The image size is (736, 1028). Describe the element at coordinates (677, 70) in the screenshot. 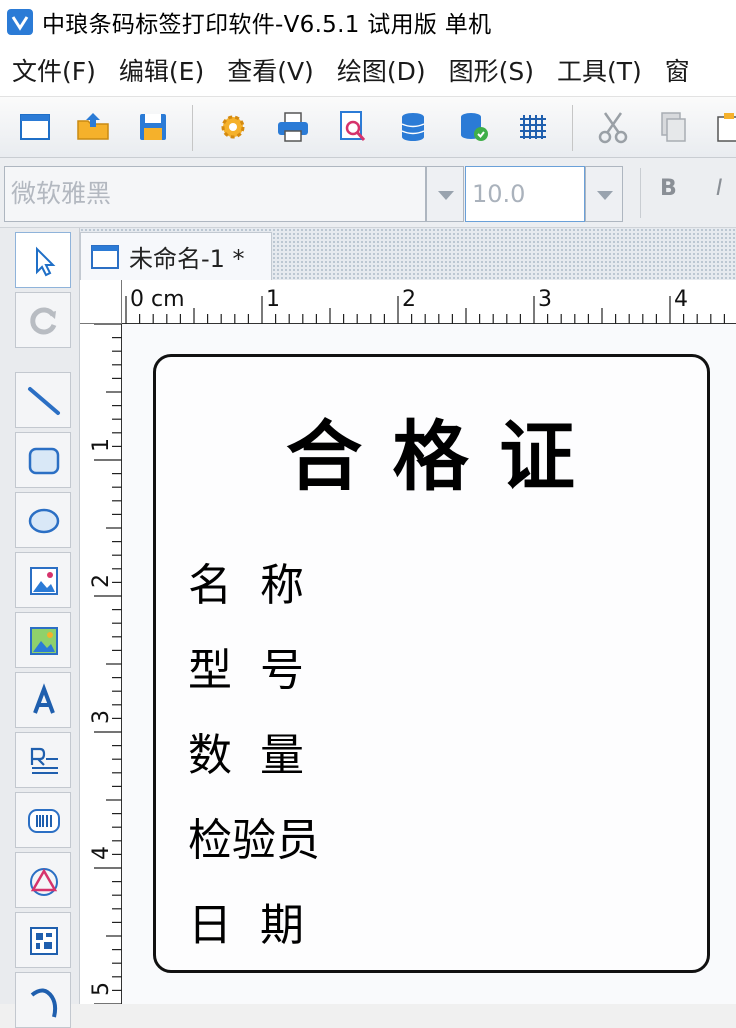

I see `menu-window: 窗` at that location.